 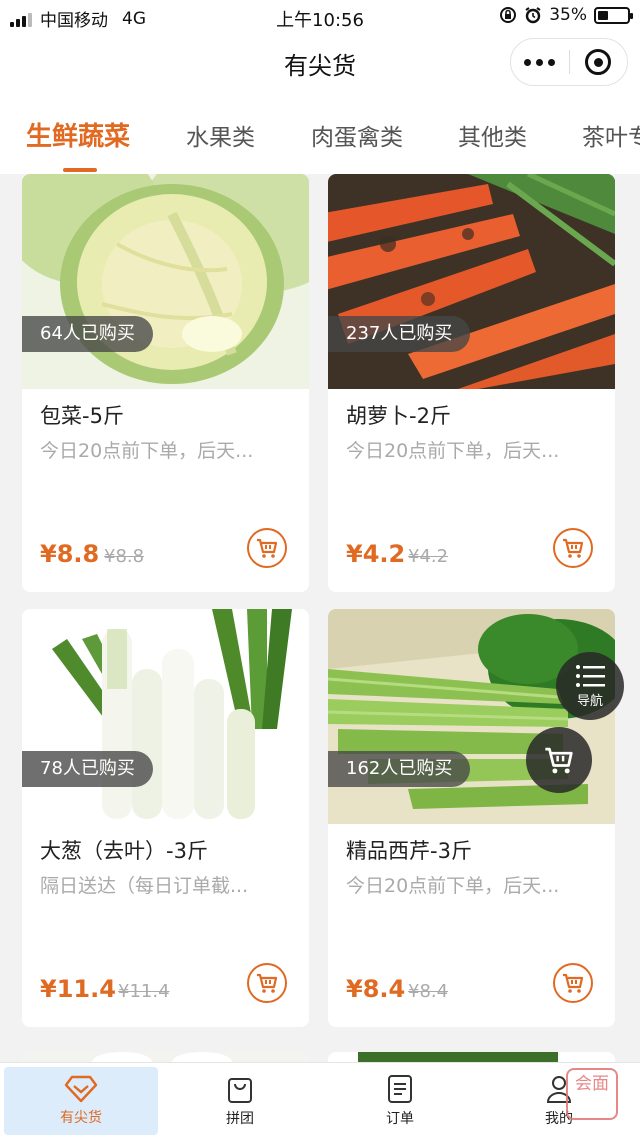 I want to click on orientation-lock-icon, so click(x=508, y=15).